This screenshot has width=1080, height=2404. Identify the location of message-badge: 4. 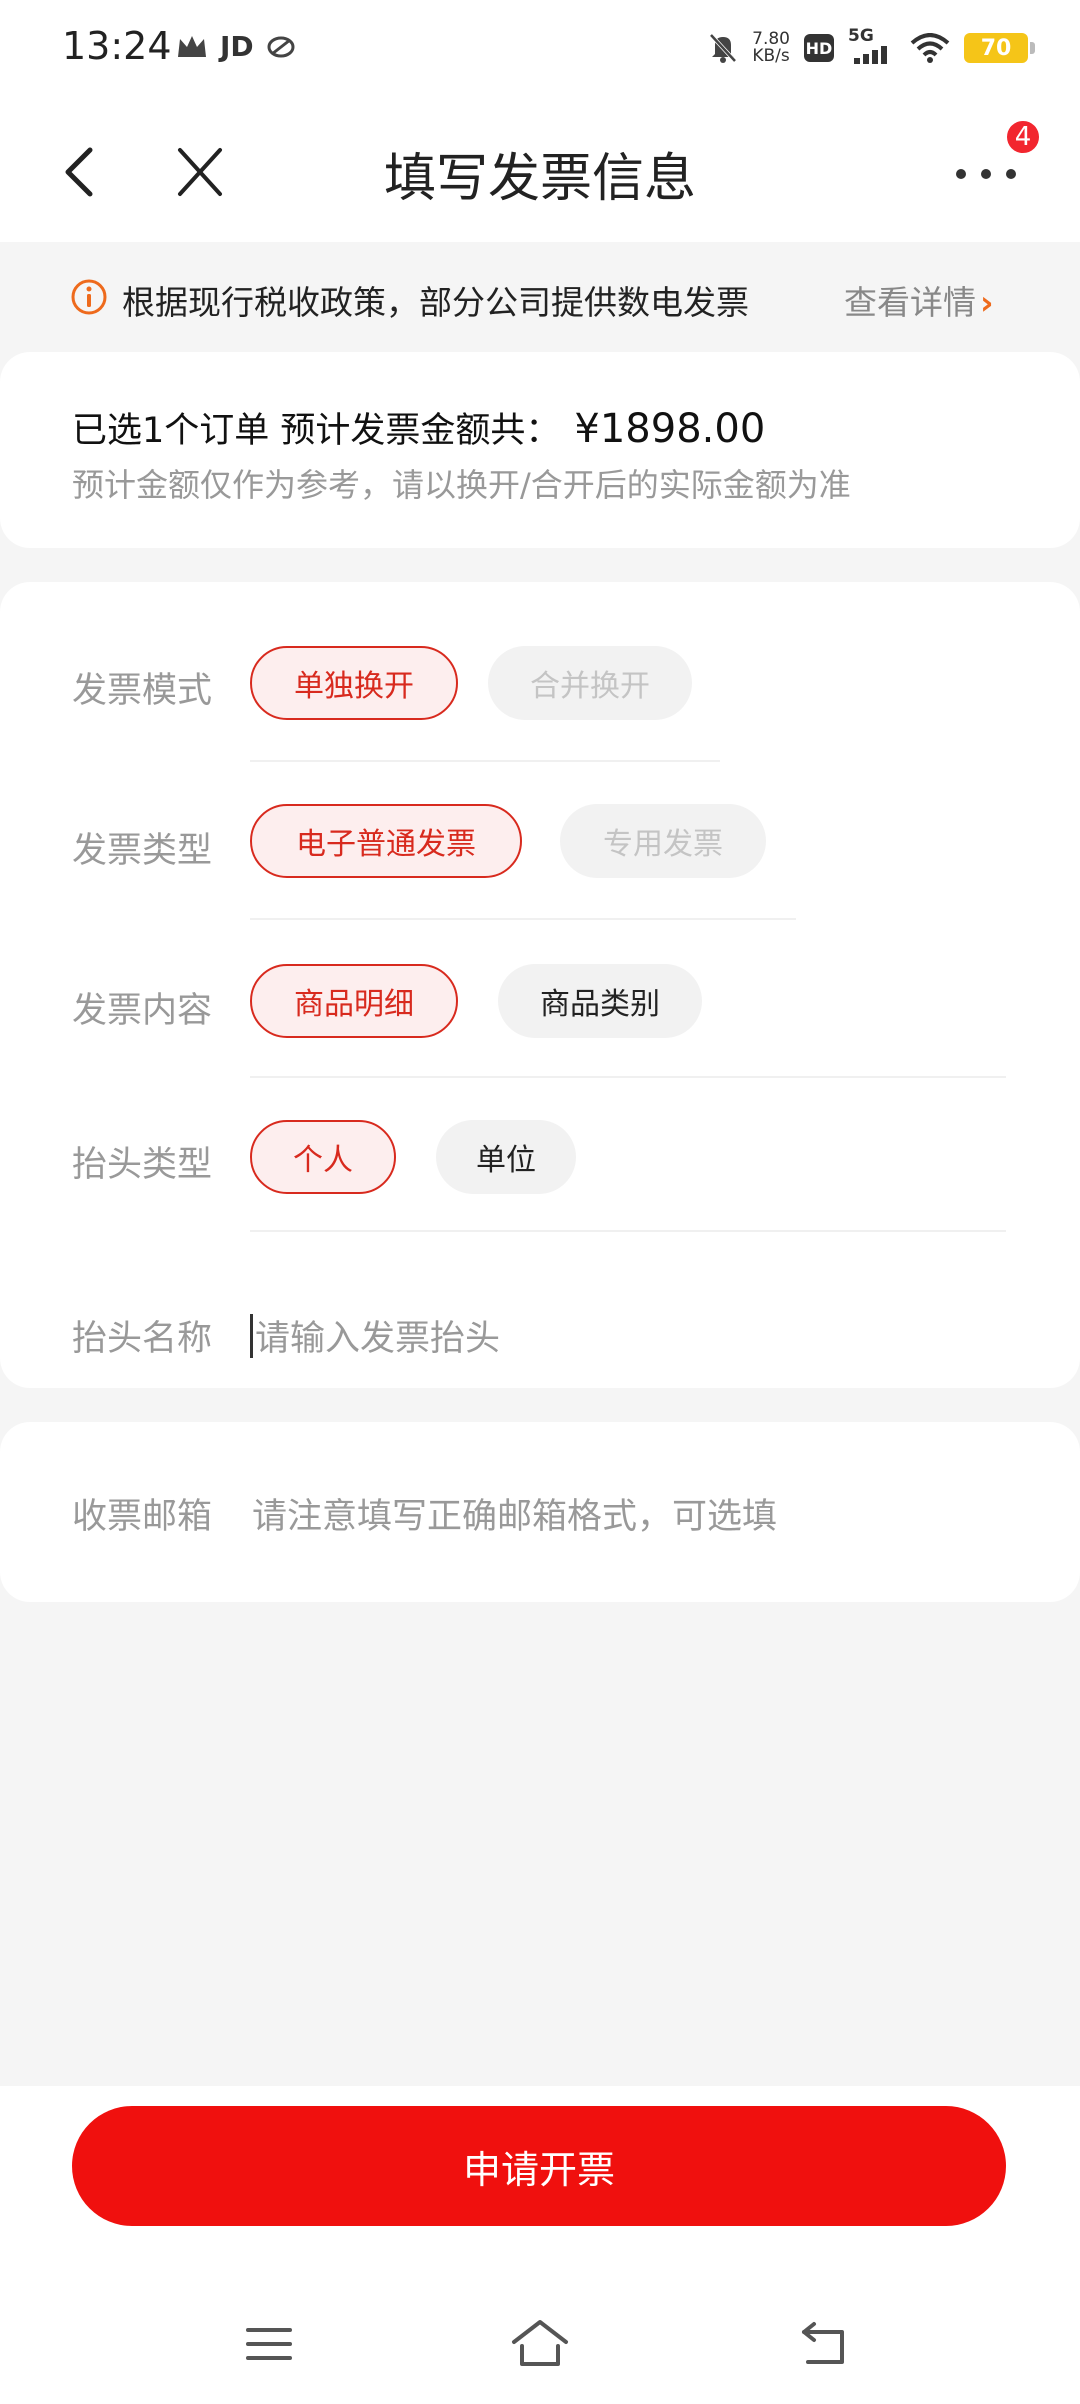
(1023, 137).